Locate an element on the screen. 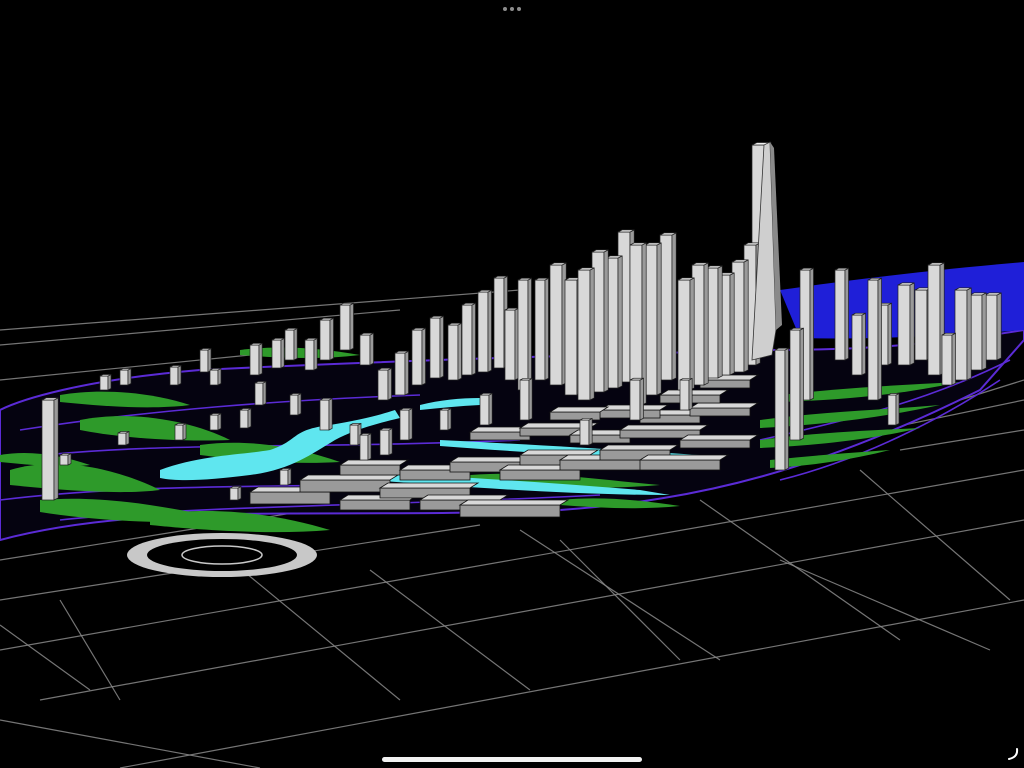 This screenshot has width=1024, height=768. multitasking-dots-icon is located at coordinates (512, 9).